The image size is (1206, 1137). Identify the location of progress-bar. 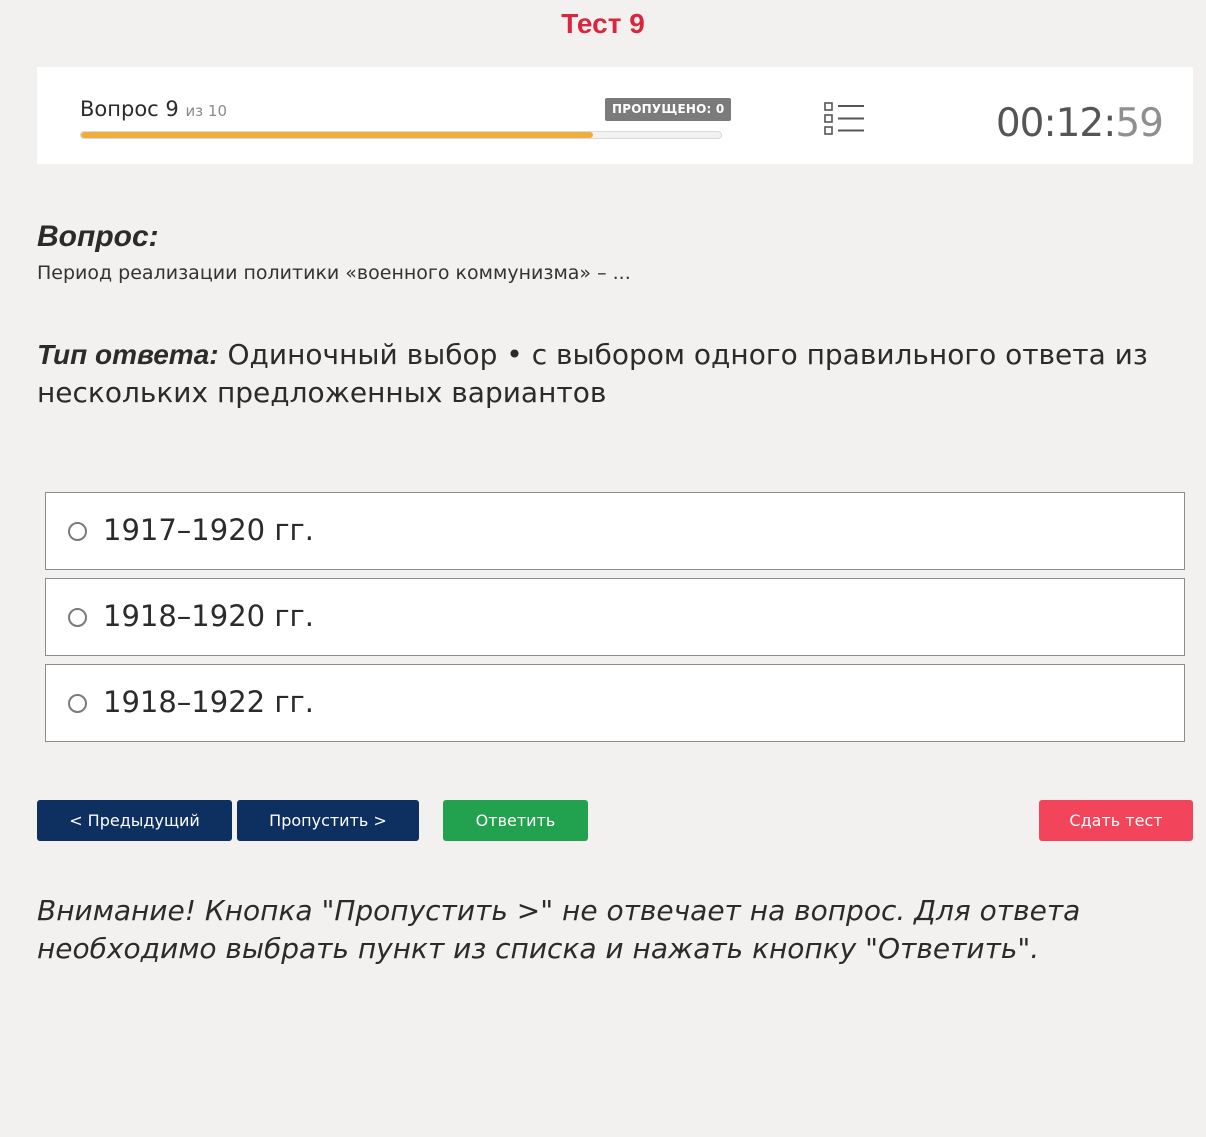
(401, 135).